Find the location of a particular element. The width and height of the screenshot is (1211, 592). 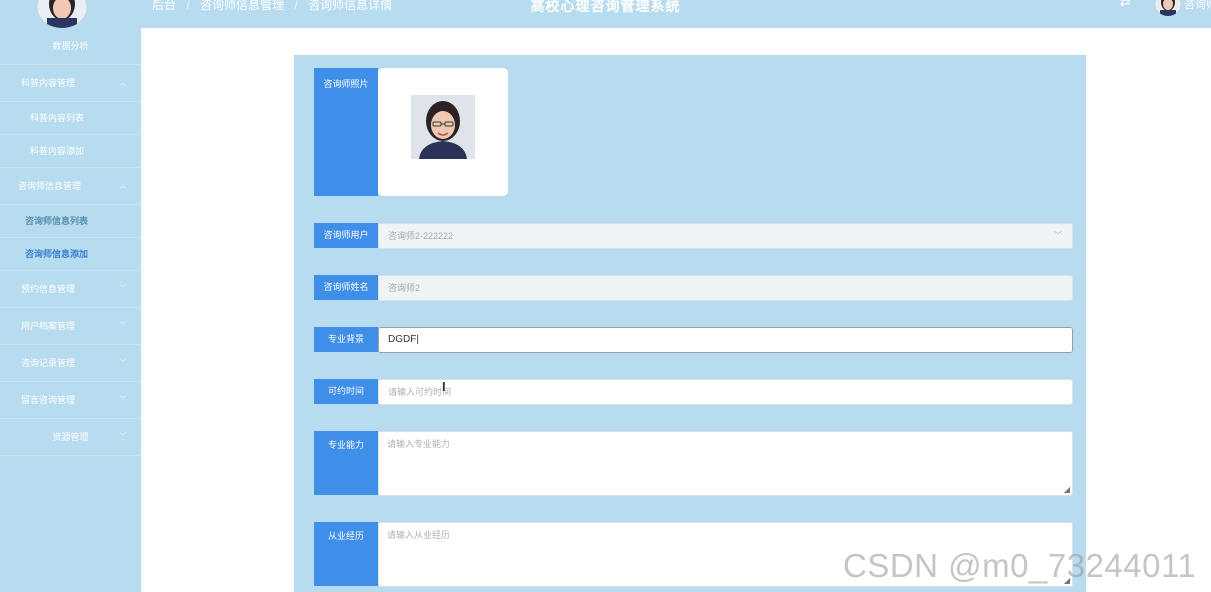

time-label: 可约时间 is located at coordinates (346, 391).